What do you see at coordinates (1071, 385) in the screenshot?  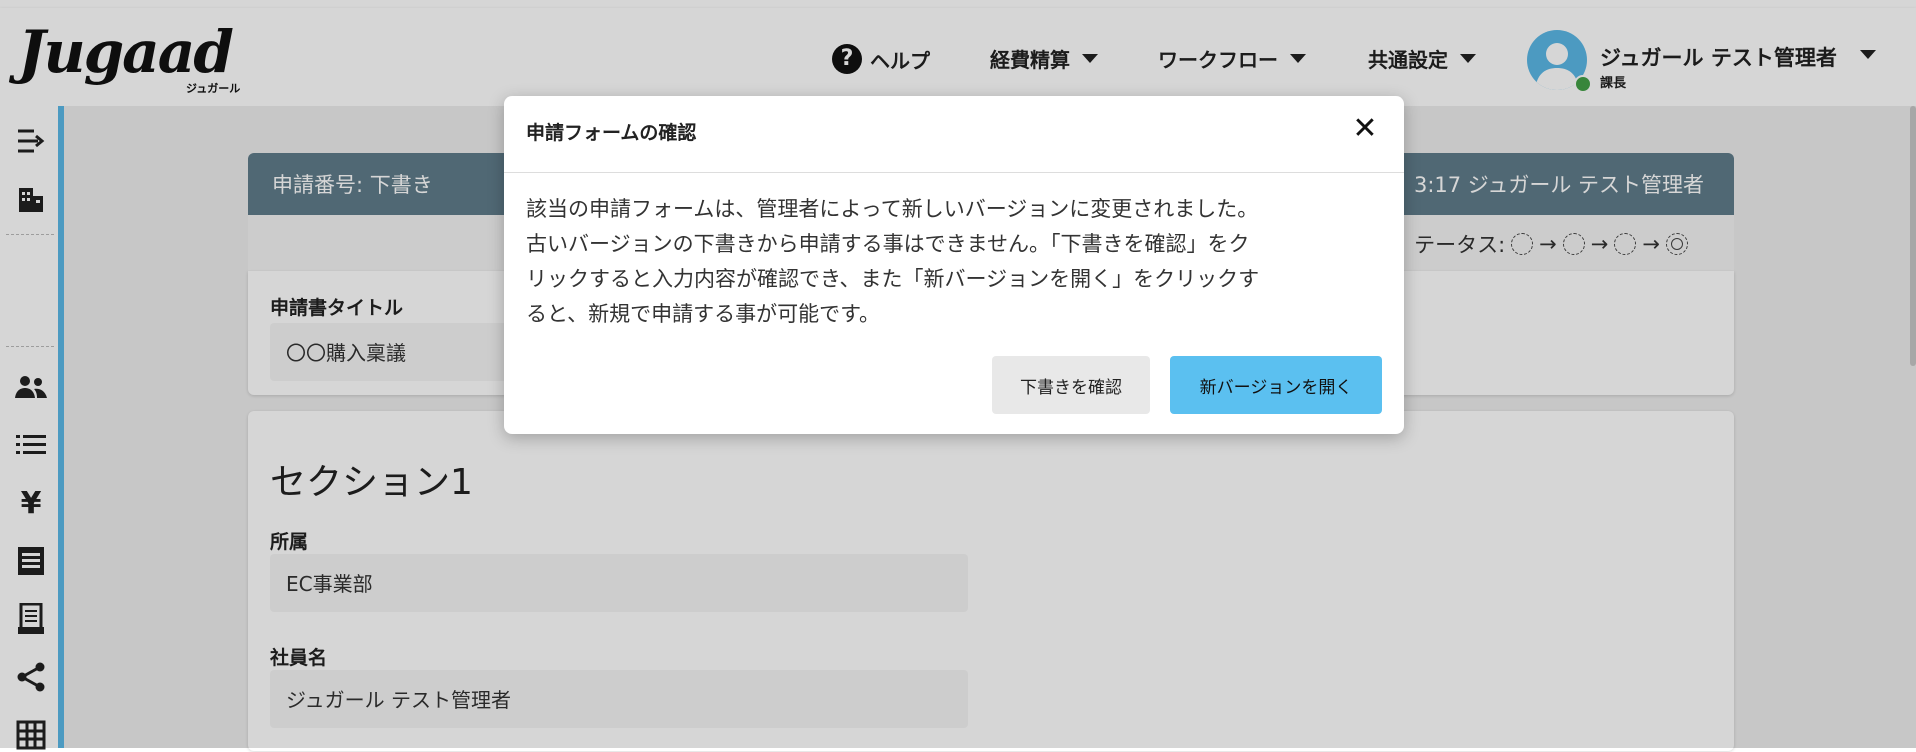 I see `check-draft-button: 下書きを確認` at bounding box center [1071, 385].